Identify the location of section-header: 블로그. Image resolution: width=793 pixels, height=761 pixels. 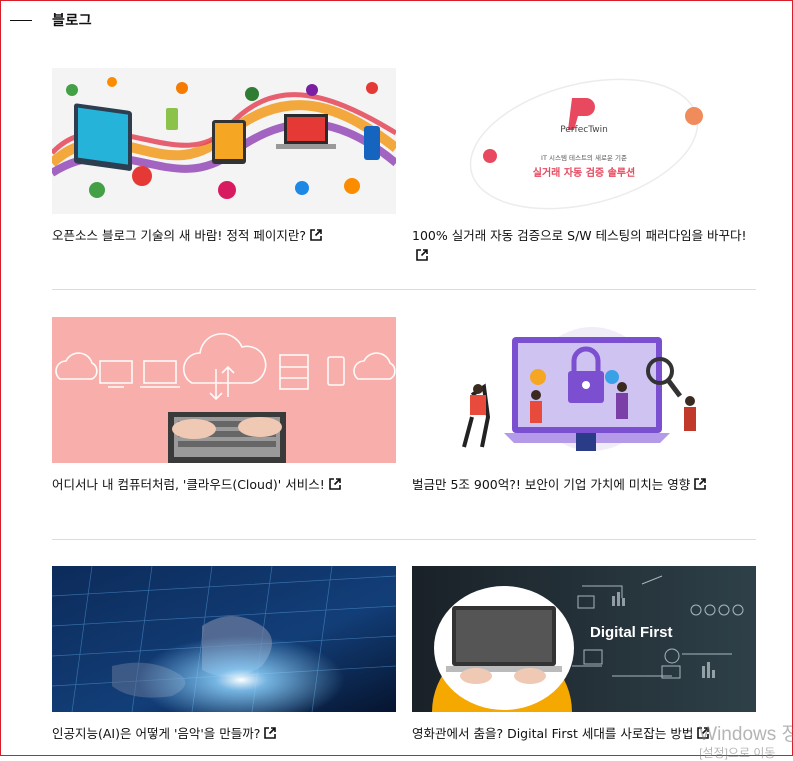
(51, 20).